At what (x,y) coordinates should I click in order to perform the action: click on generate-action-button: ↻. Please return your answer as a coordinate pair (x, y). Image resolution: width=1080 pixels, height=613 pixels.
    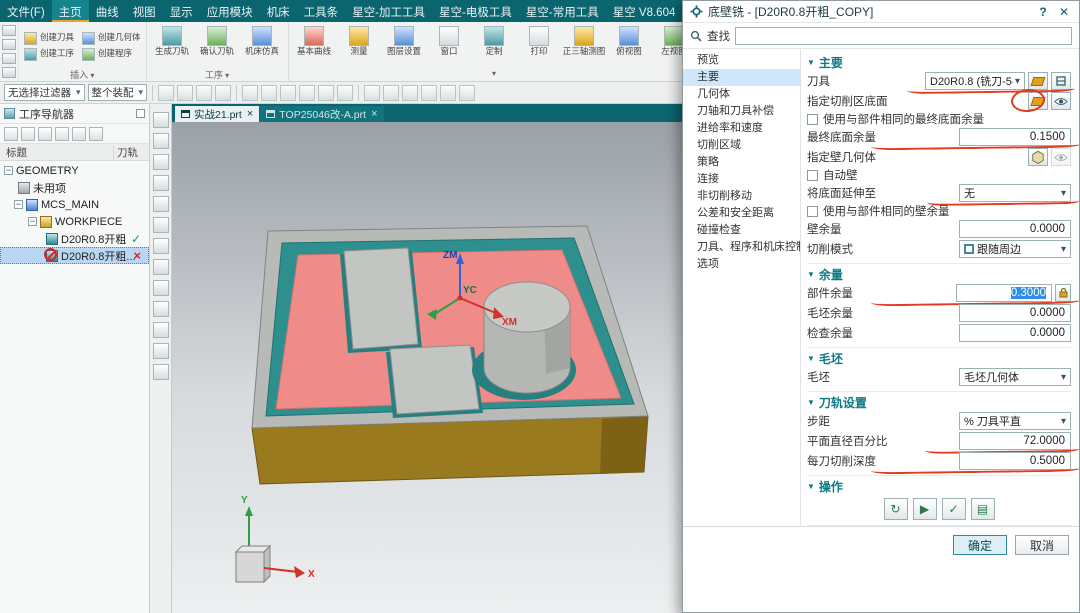
    Looking at the image, I should click on (895, 509).